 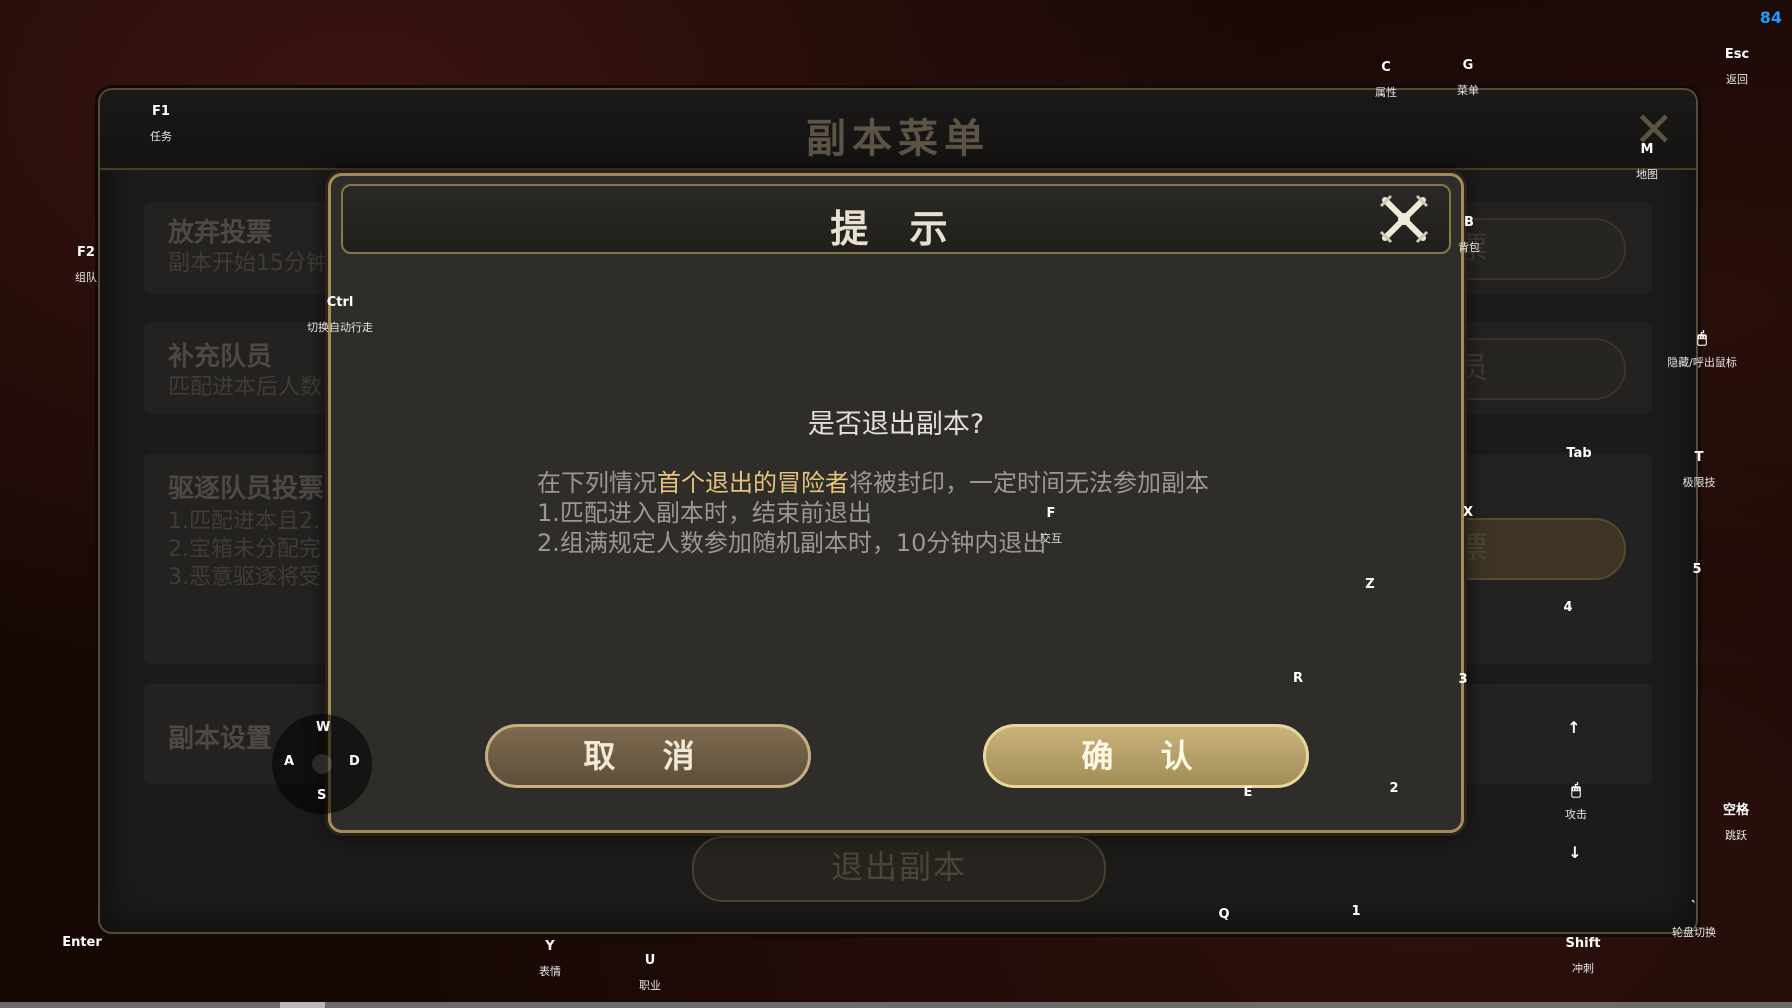 I want to click on hint-up: ↑, so click(x=1574, y=728).